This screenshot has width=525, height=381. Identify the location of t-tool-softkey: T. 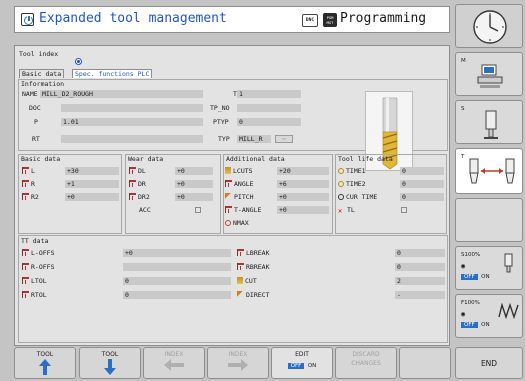
(489, 171).